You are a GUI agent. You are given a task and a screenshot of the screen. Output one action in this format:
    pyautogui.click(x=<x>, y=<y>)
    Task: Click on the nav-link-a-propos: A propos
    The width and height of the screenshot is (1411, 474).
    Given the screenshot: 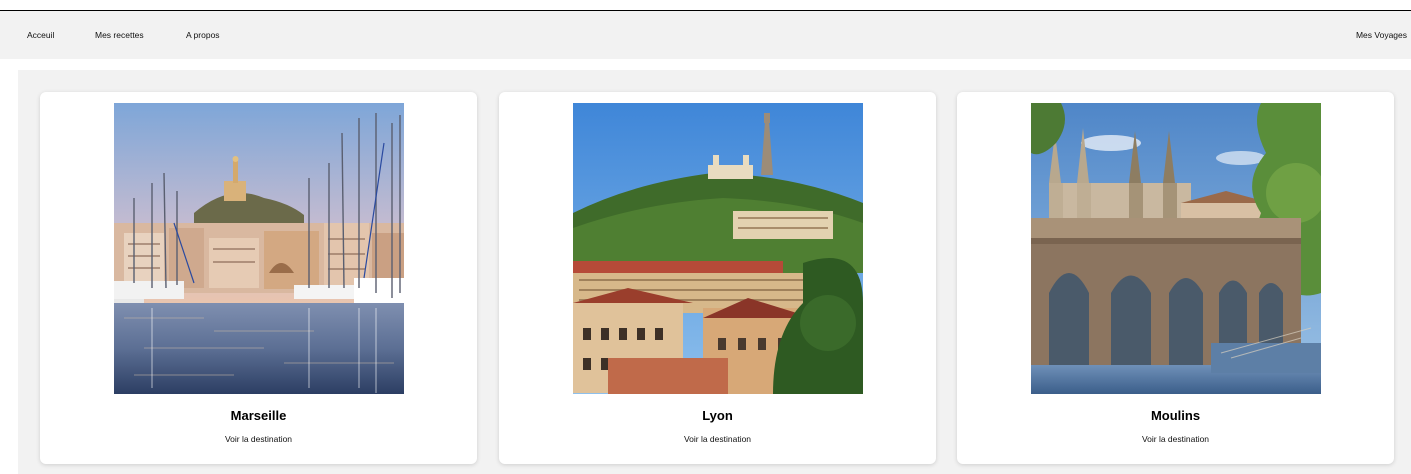 What is the action you would take?
    pyautogui.click(x=203, y=35)
    